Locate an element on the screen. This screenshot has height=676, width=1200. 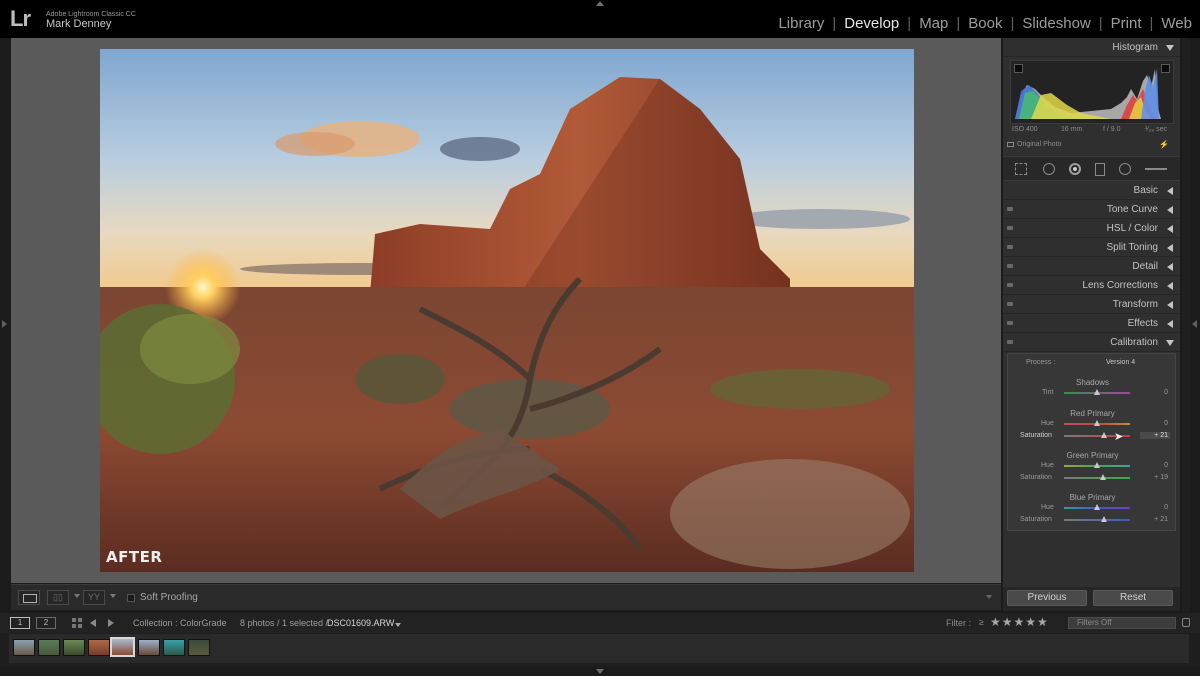
back-arrow-icon is located at coordinates (93, 623).